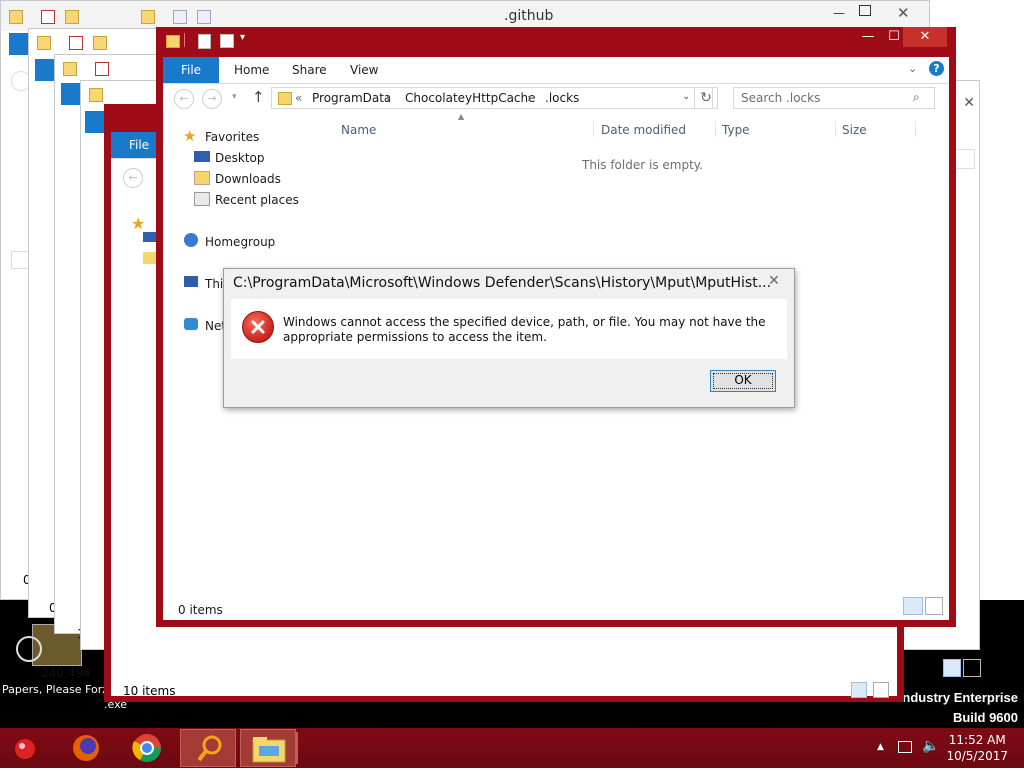  I want to click on column-header-type: Type, so click(736, 130).